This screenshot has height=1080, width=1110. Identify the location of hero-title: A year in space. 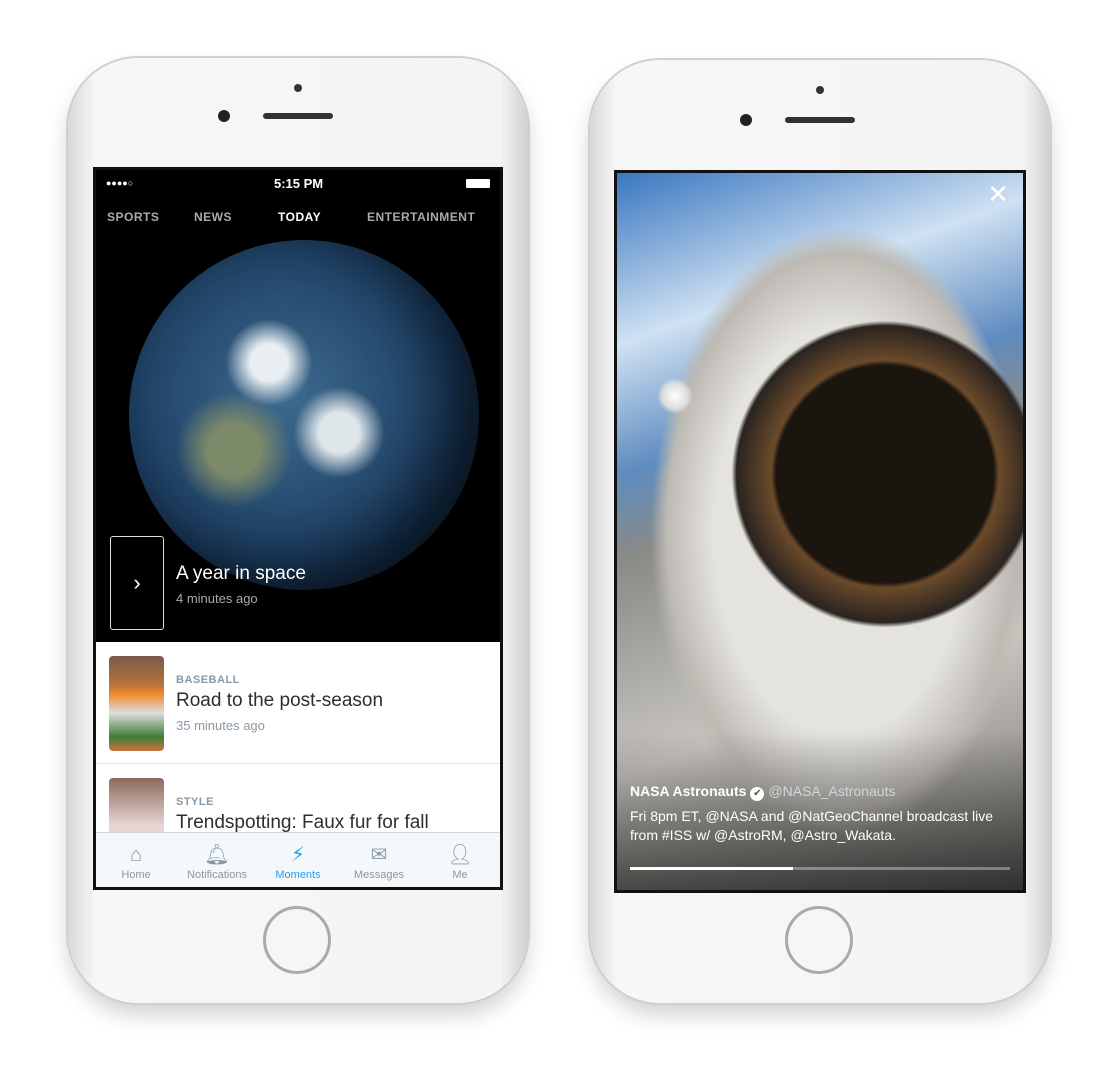
(241, 574).